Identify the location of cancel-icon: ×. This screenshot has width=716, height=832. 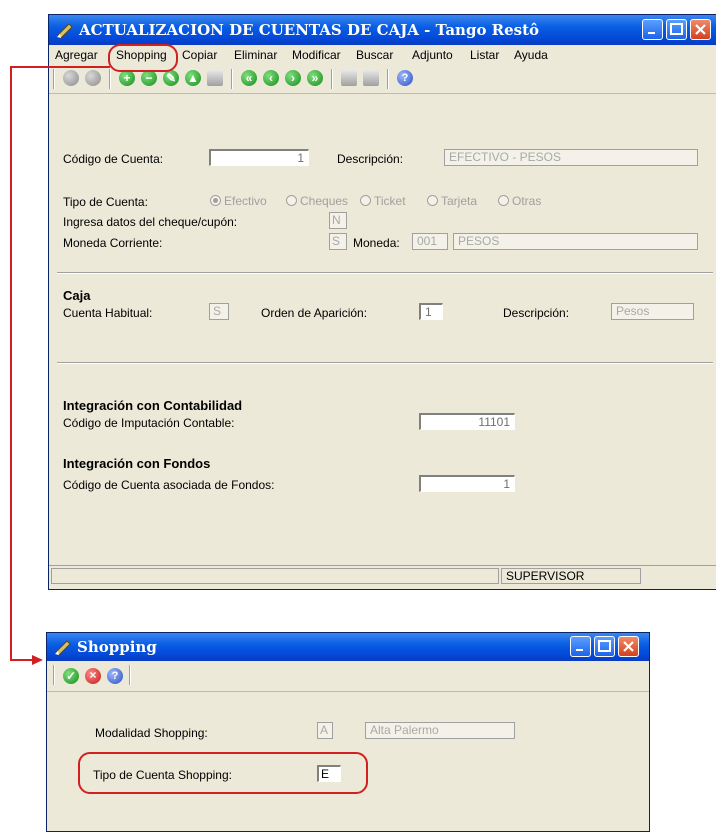
(93, 676).